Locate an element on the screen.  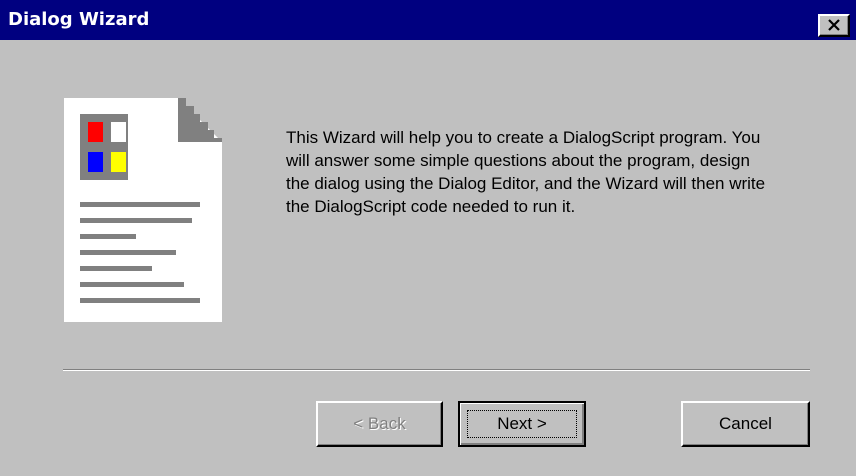
picture-tile-yellow is located at coordinates (118, 162).